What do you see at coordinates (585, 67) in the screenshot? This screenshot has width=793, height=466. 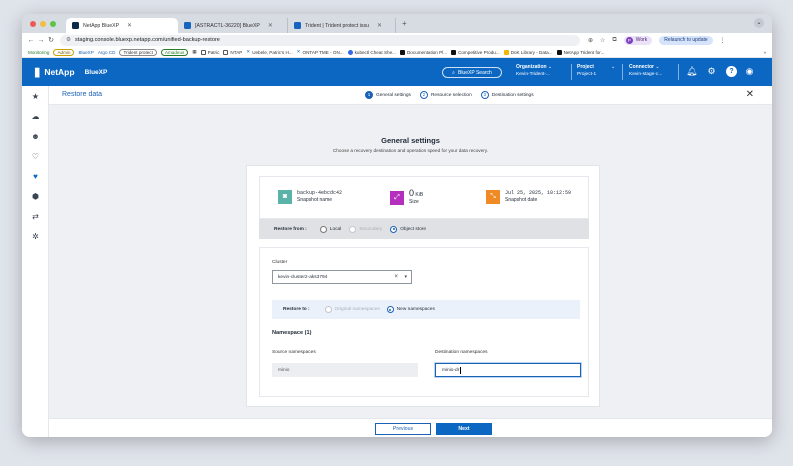 I see `project-label: Project` at bounding box center [585, 67].